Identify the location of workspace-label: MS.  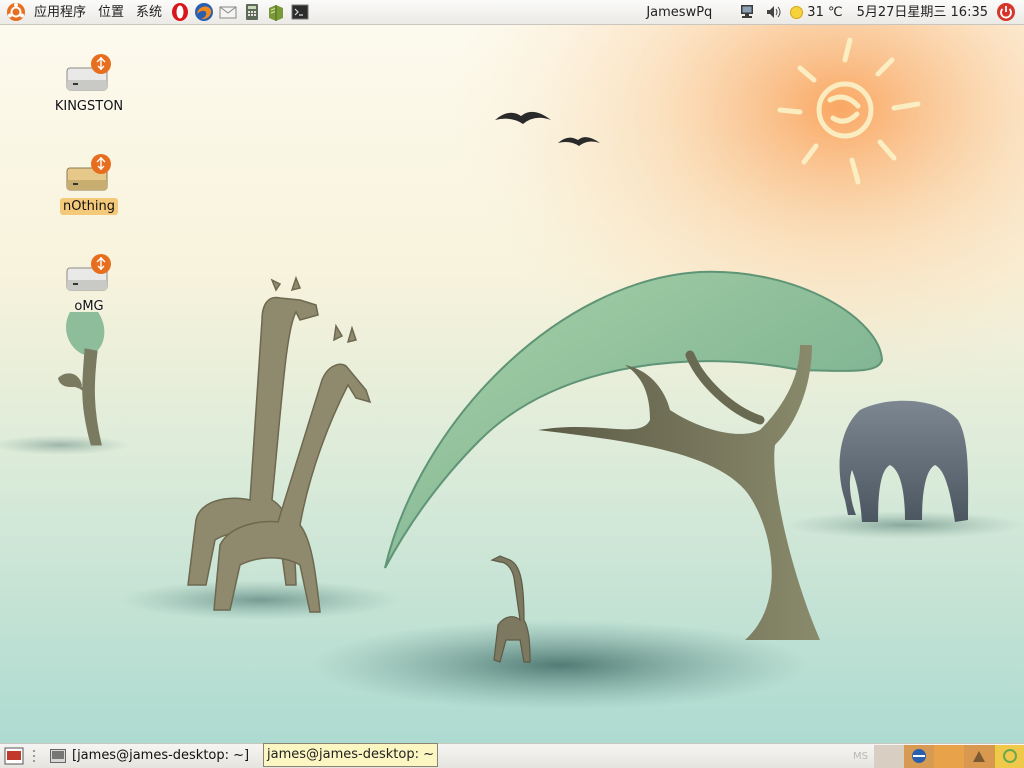
(860, 756).